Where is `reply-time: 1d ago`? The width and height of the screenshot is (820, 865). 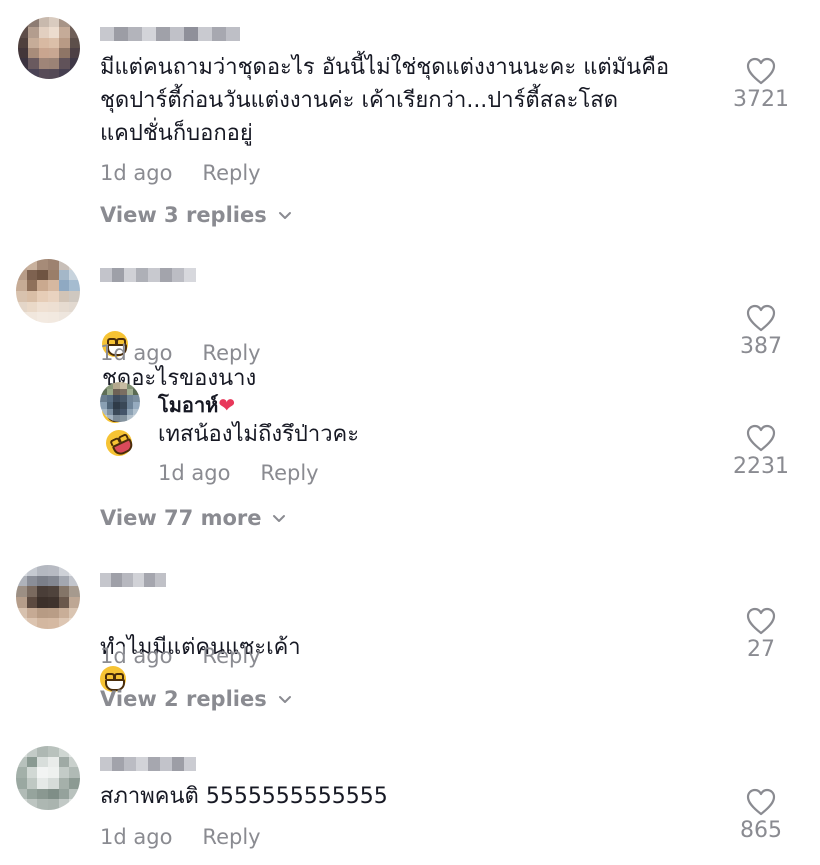
reply-time: 1d ago is located at coordinates (194, 473).